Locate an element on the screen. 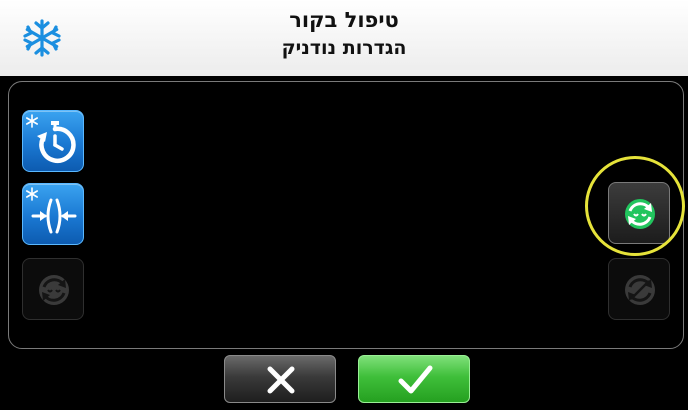 Image resolution: width=688 pixels, height=410 pixels. x-icon is located at coordinates (281, 380).